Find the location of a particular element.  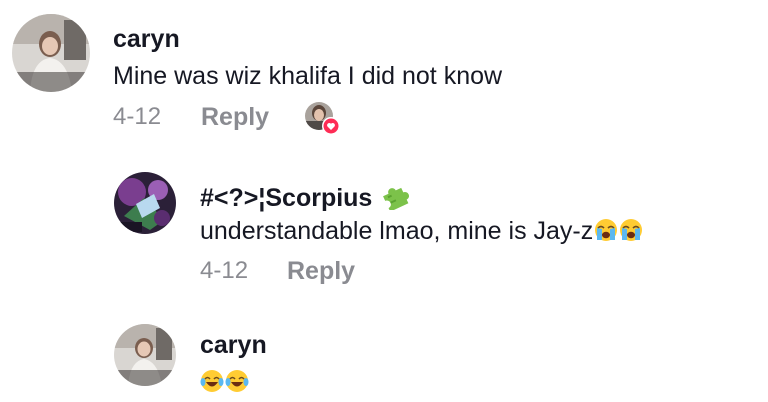

reply-username: caryn is located at coordinates (233, 345).